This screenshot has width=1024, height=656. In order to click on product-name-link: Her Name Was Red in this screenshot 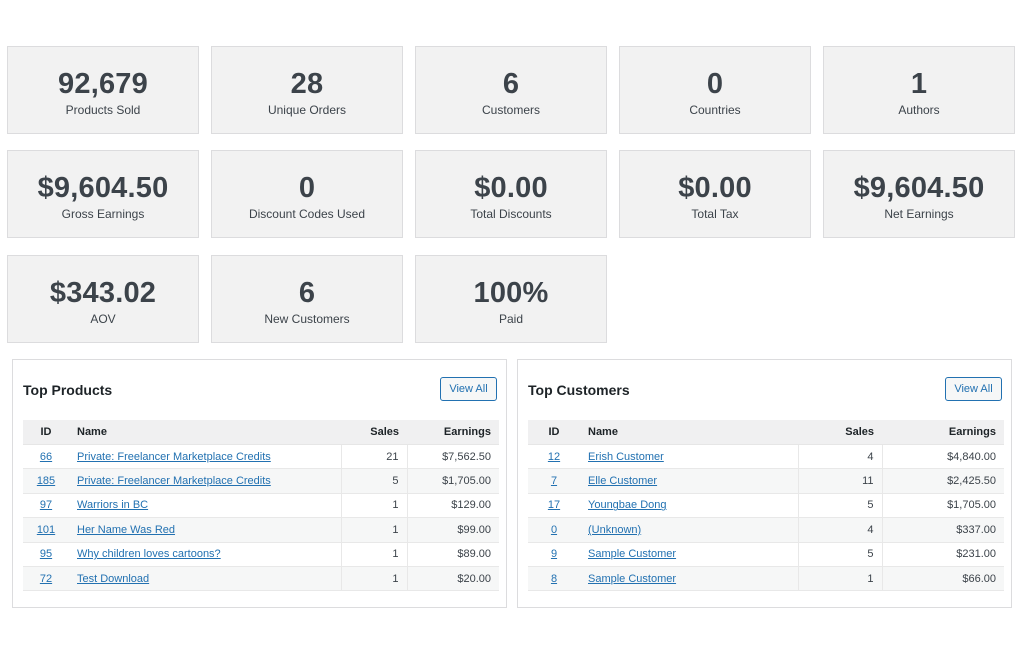, I will do `click(126, 530)`.